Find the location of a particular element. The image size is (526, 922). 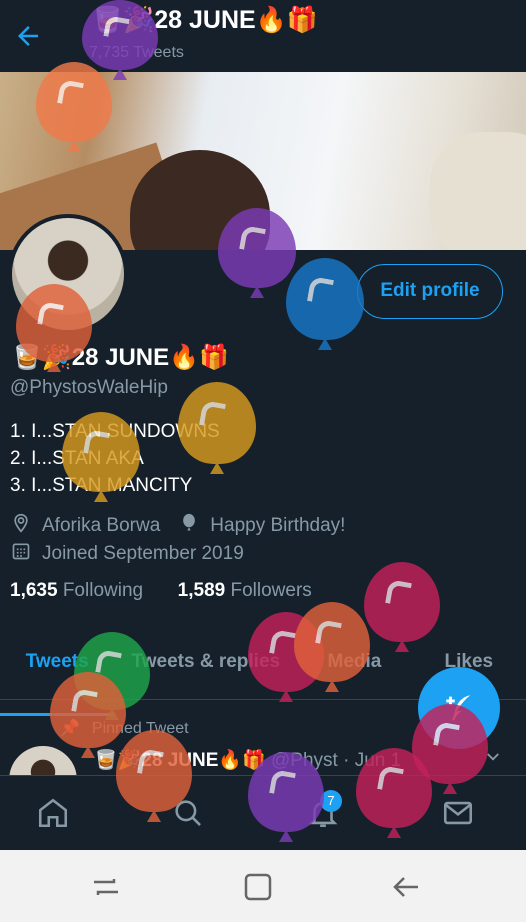

back-button is located at coordinates (28, 36).